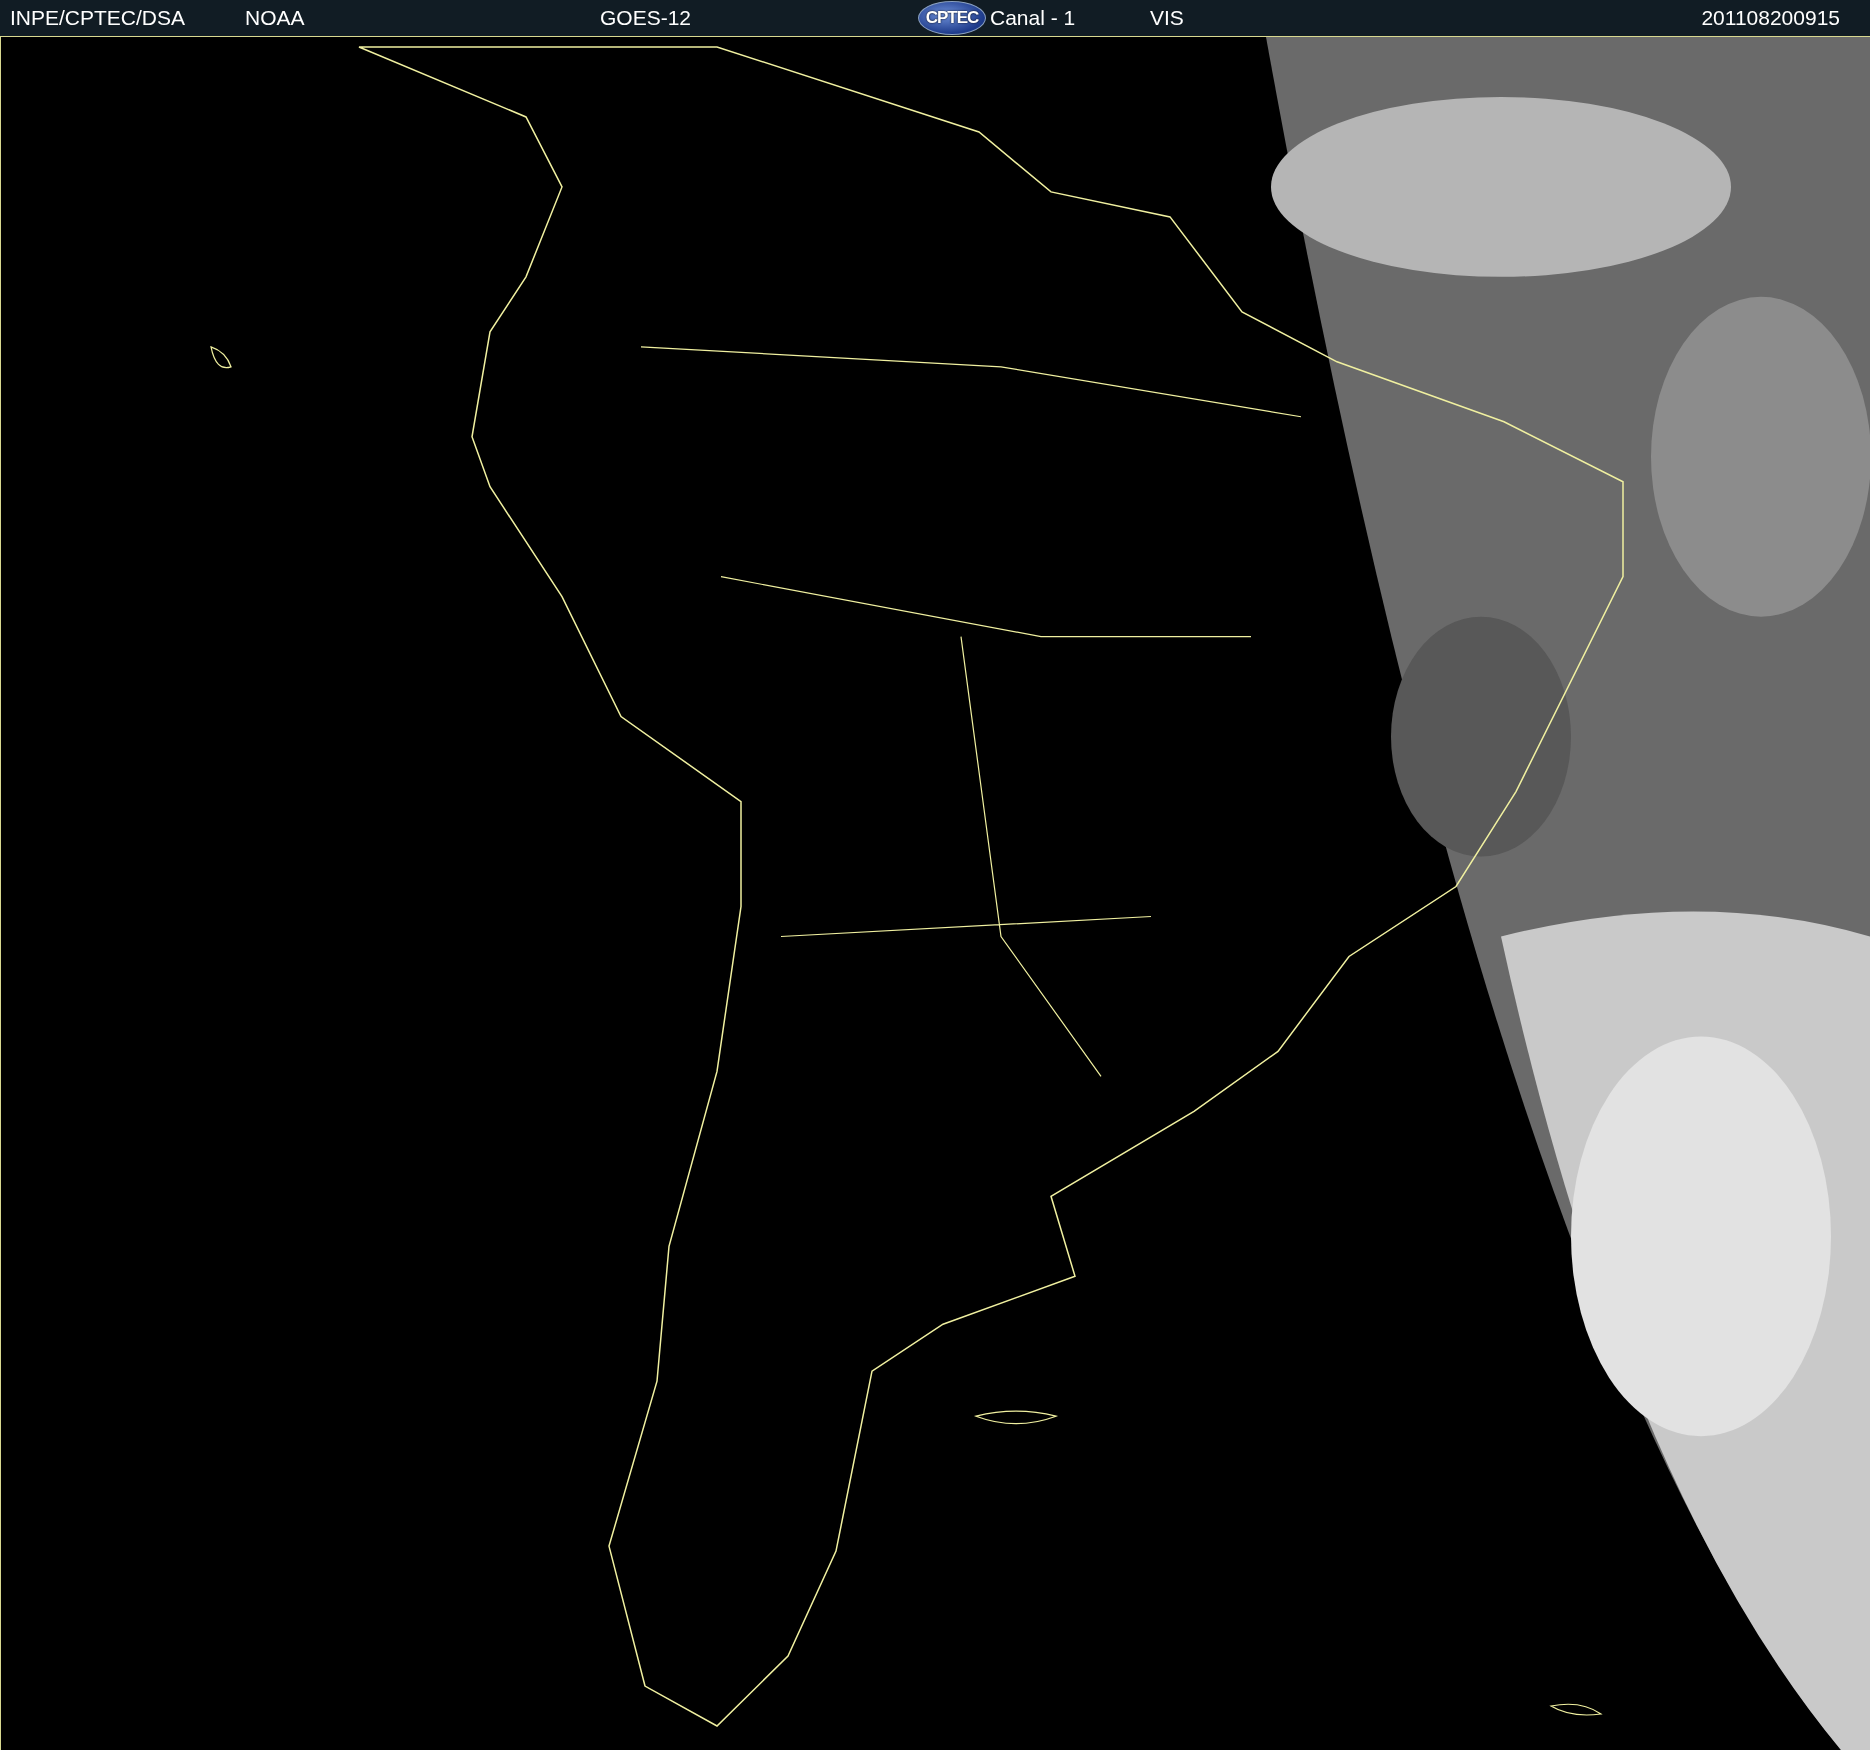 The width and height of the screenshot is (1870, 1750). What do you see at coordinates (1770, 18) in the screenshot?
I see `header-label: 201108200915` at bounding box center [1770, 18].